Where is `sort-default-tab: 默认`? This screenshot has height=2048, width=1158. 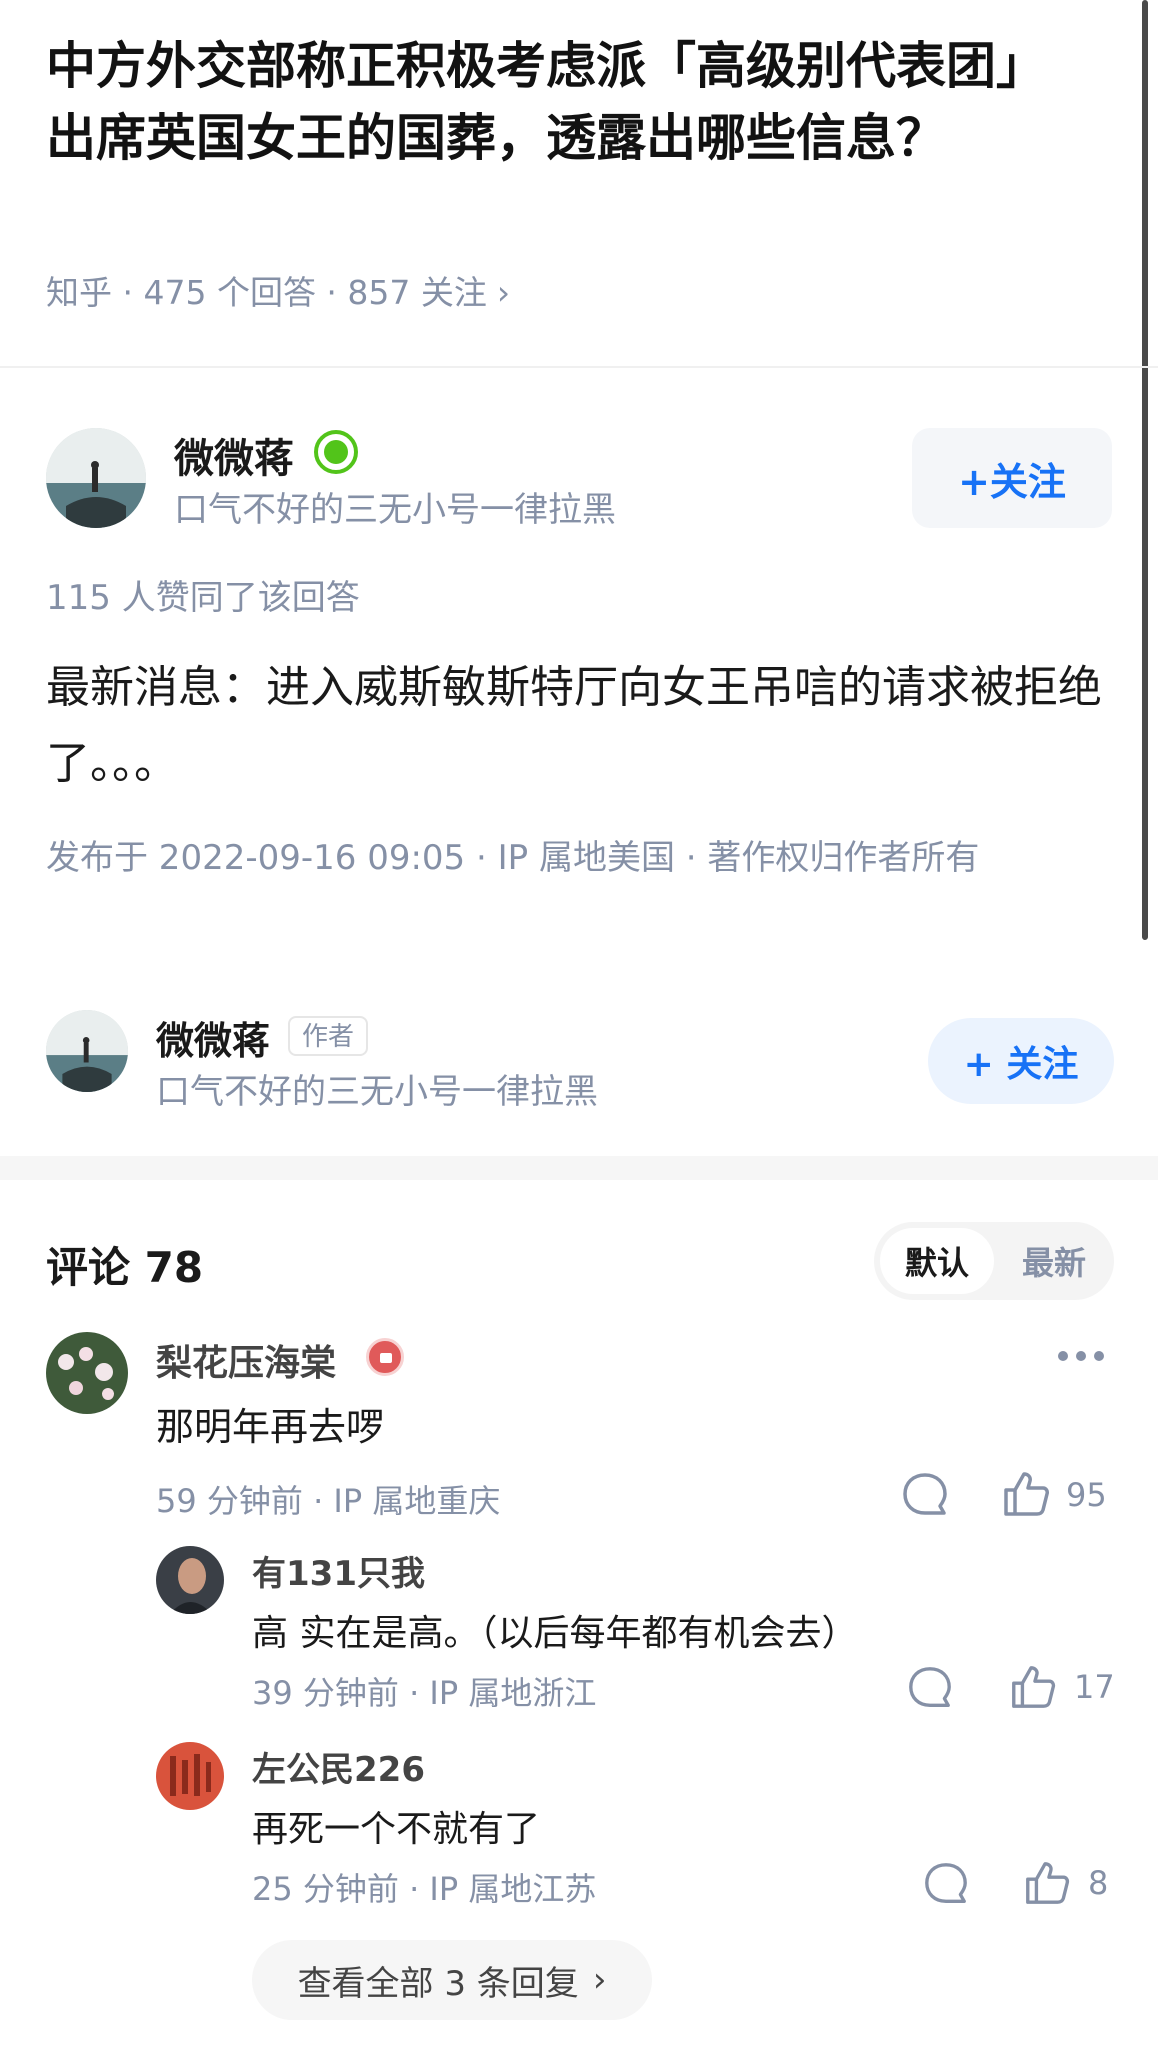 sort-default-tab: 默认 is located at coordinates (937, 1261).